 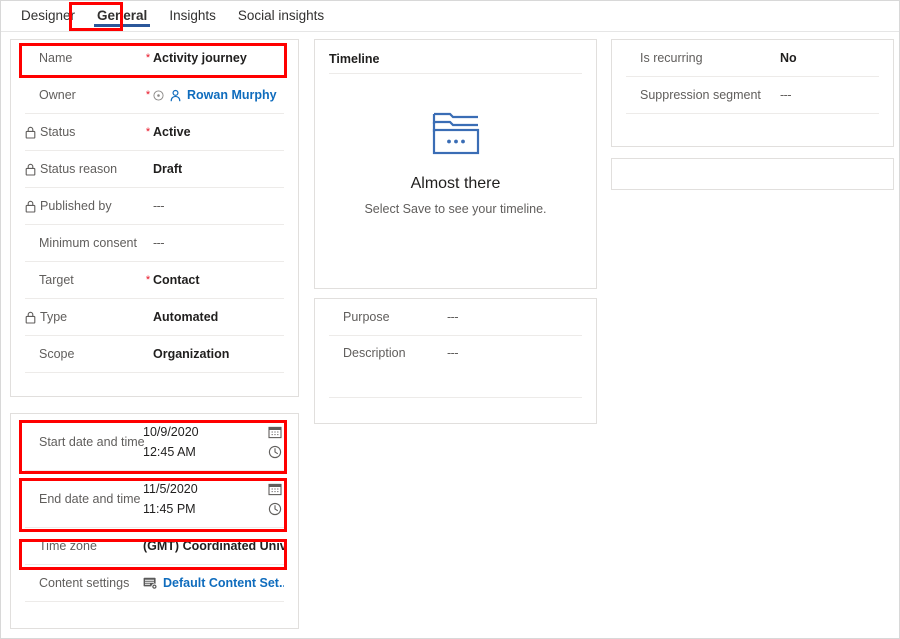 What do you see at coordinates (122, 25) in the screenshot?
I see `tab-selected-underline` at bounding box center [122, 25].